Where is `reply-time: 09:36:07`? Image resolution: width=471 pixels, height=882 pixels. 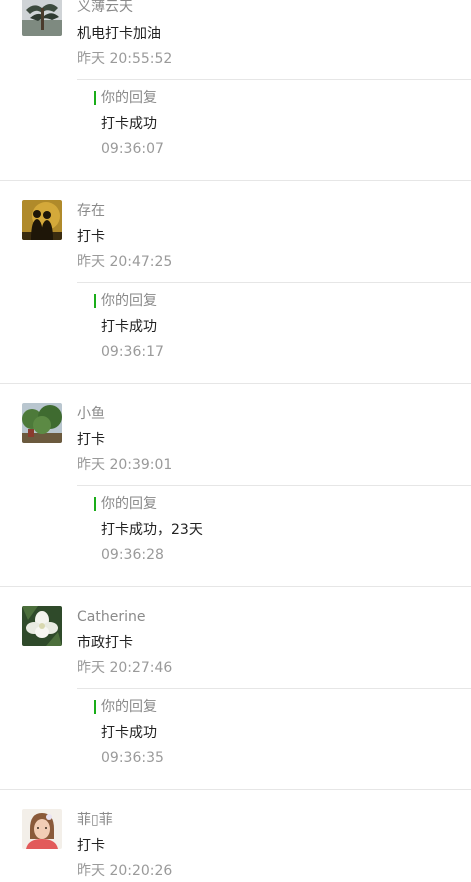 reply-time: 09:36:07 is located at coordinates (132, 149).